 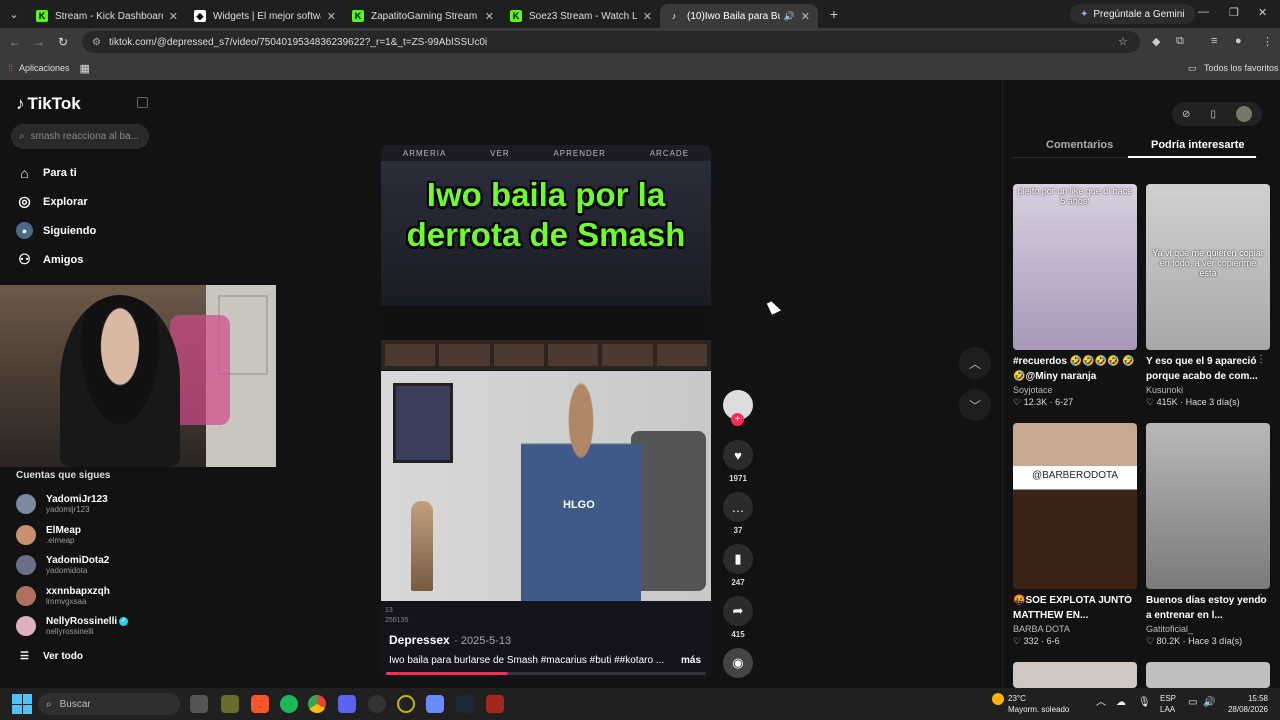 I want to click on profile-avatar, so click(x=1243, y=114).